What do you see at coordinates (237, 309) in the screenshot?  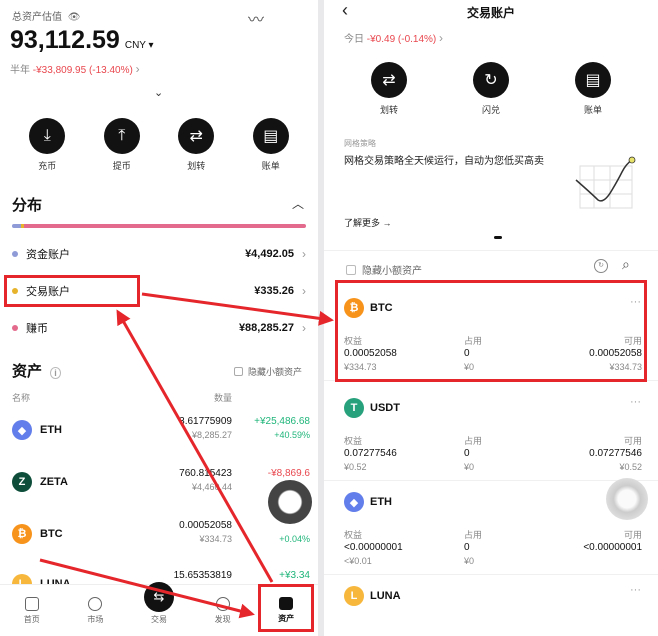 I see `arrow-to-btc-row` at bounding box center [237, 309].